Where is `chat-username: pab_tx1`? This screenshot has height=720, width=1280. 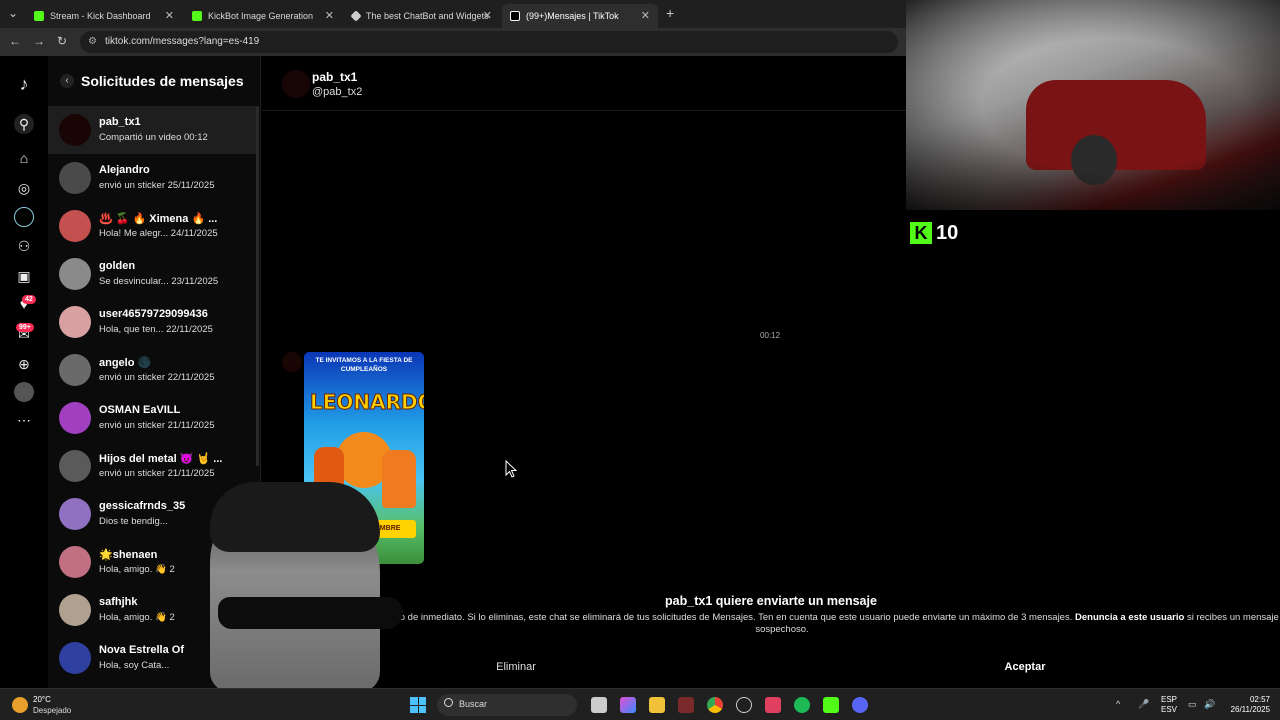 chat-username: pab_tx1 is located at coordinates (334, 77).